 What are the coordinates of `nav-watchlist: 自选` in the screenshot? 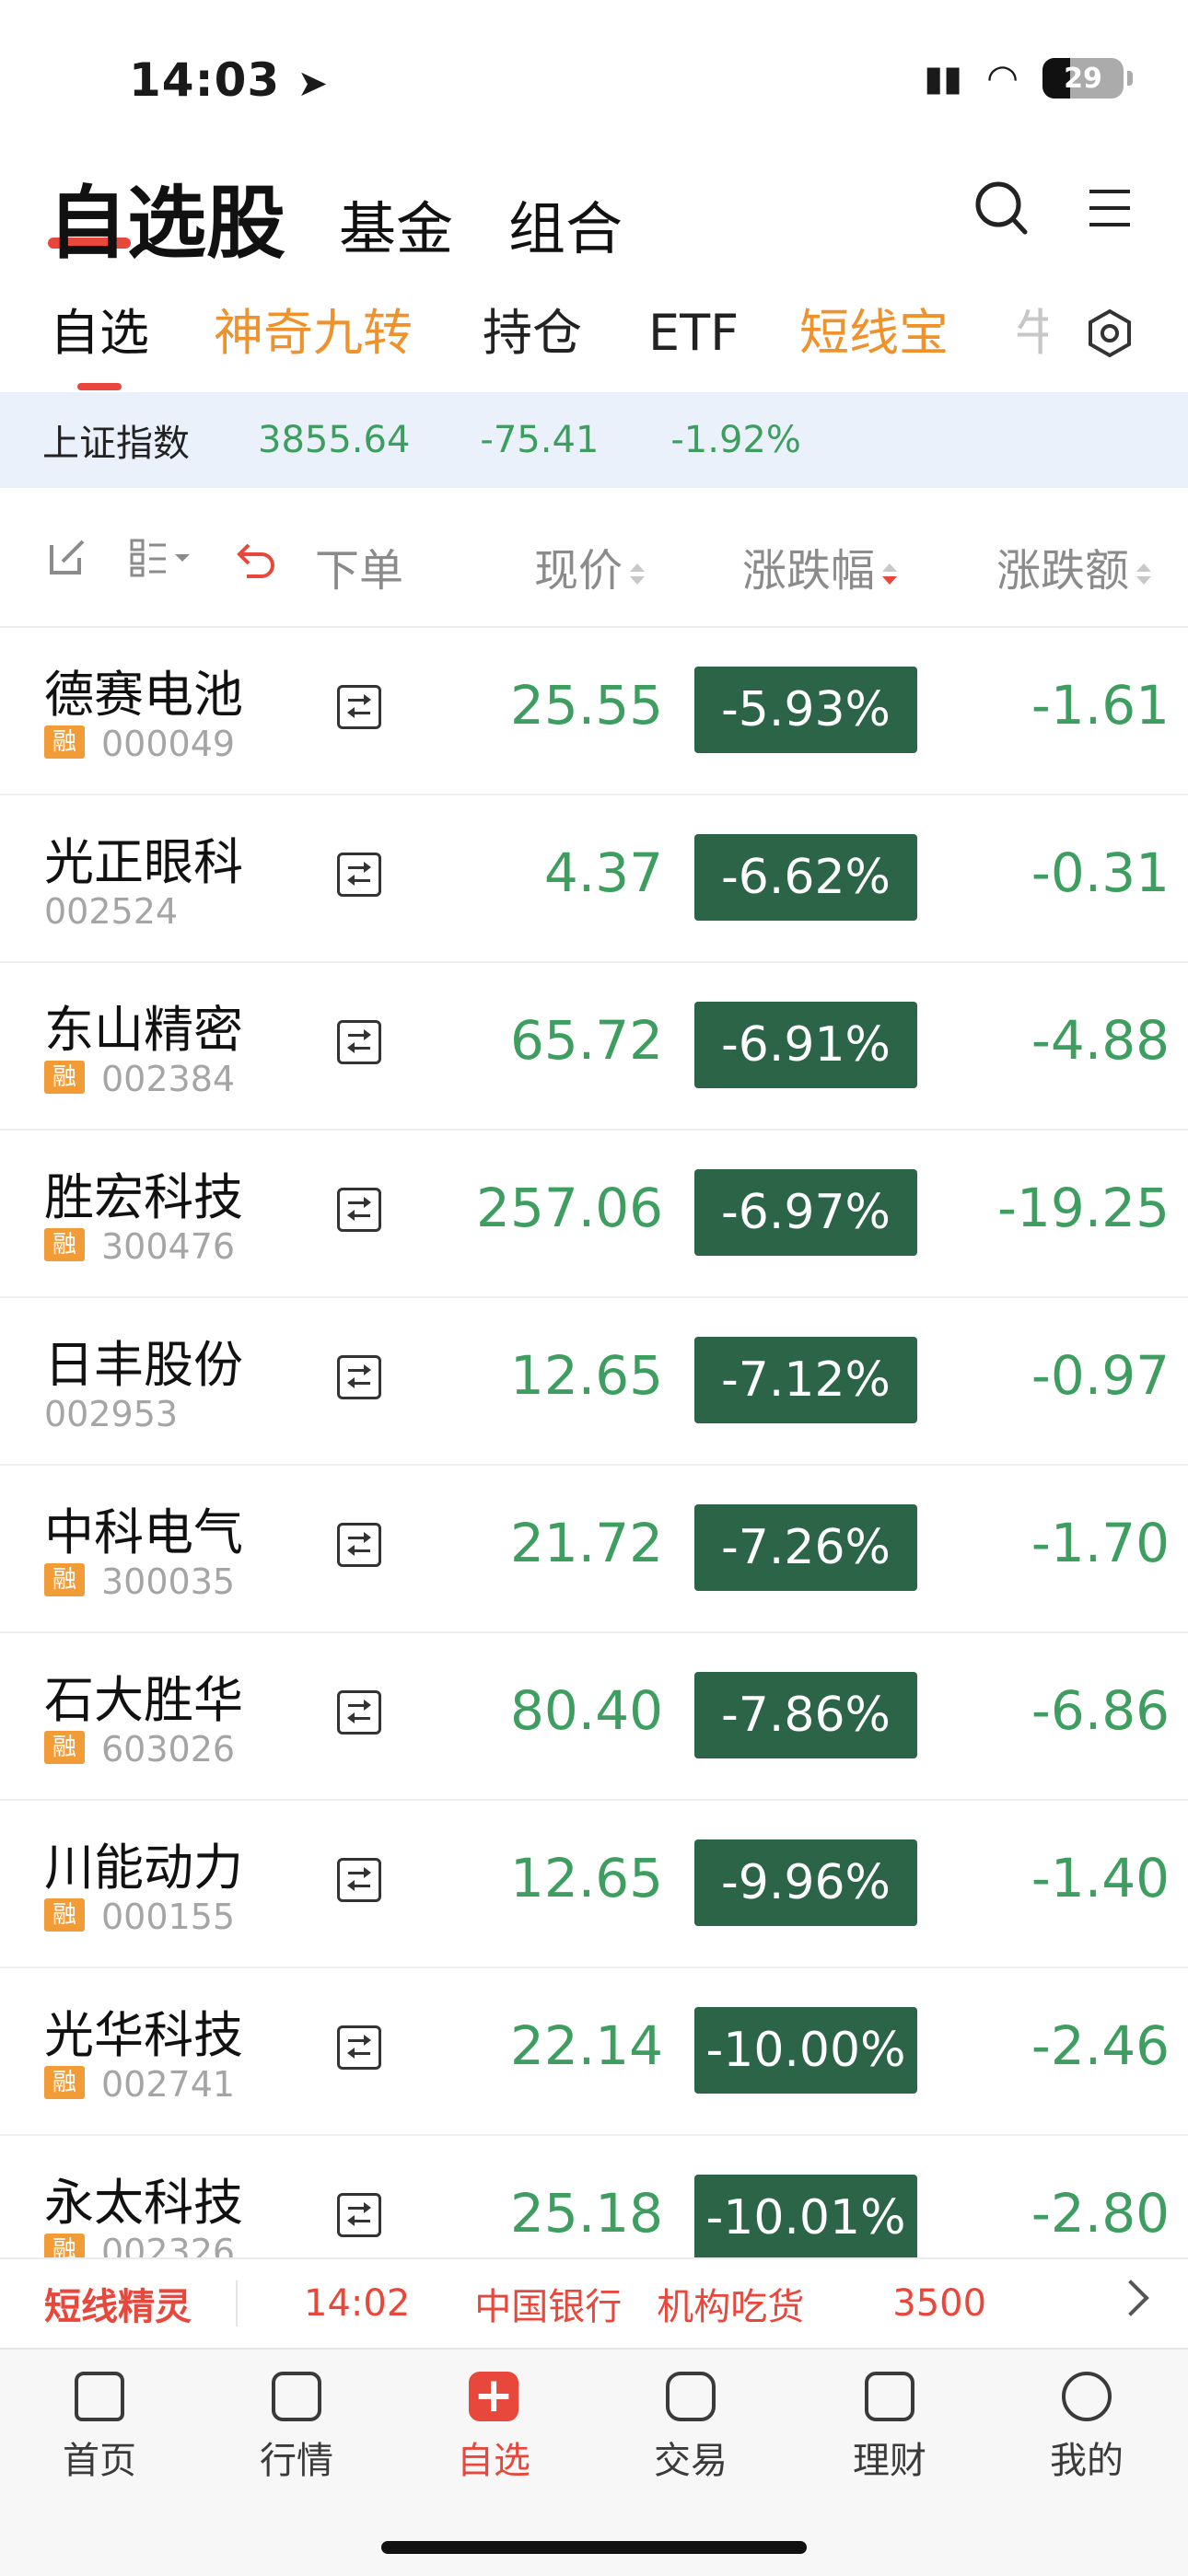 It's located at (494, 2421).